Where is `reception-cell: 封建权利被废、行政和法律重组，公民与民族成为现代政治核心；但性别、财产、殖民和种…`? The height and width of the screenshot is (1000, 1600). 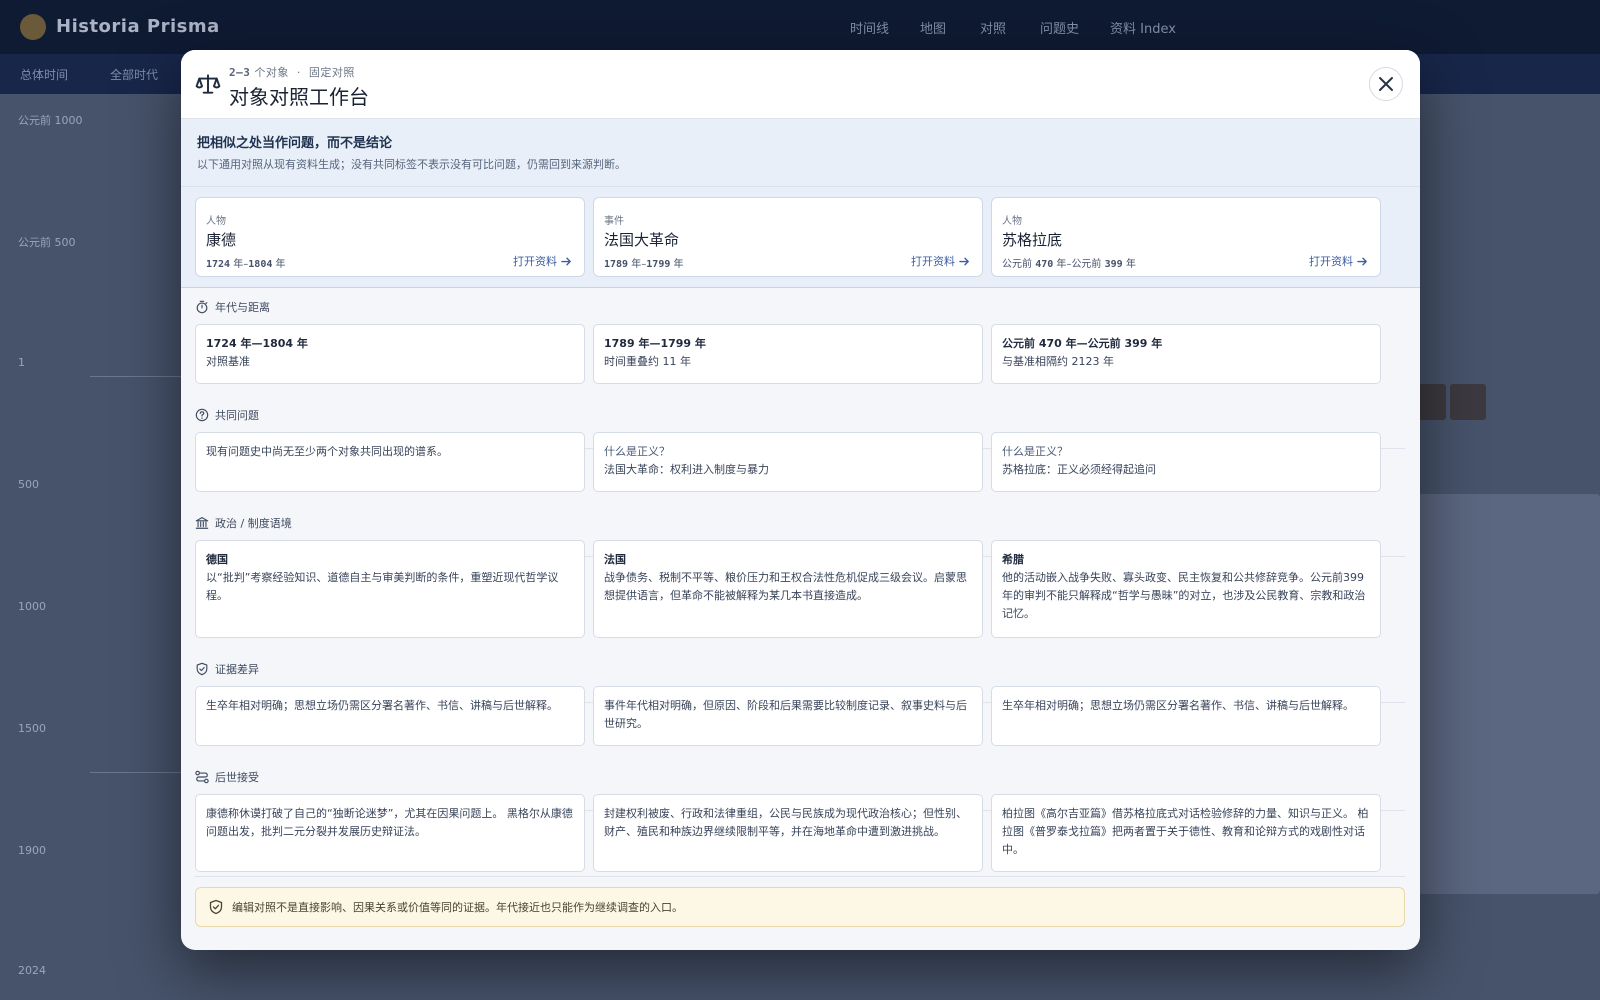
reception-cell: 封建权利被废、行政和法律重组，公民与民族成为现代政治核心；但性别、财产、殖民和种… is located at coordinates (788, 833).